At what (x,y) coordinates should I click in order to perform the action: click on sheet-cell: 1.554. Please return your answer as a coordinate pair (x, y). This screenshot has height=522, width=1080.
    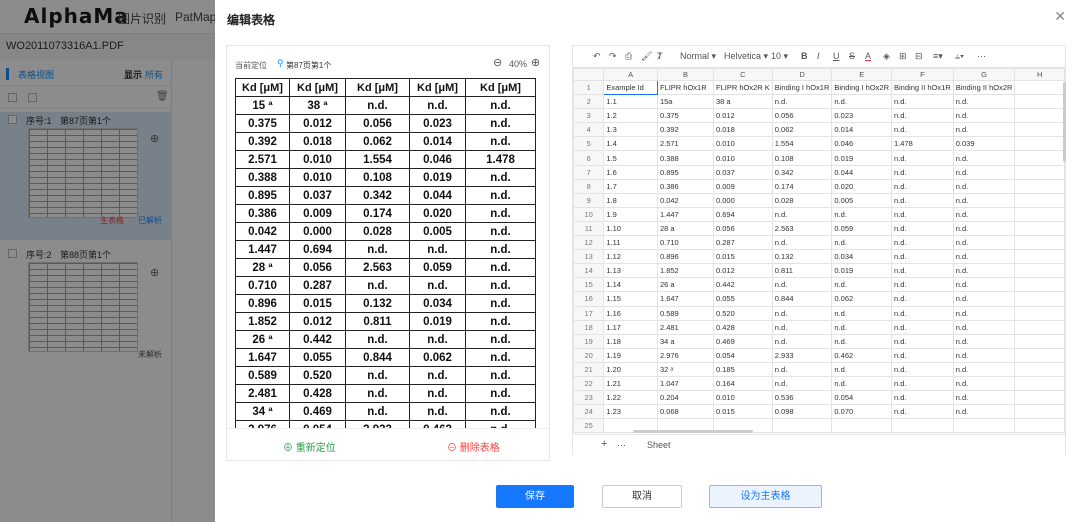
    Looking at the image, I should click on (802, 144).